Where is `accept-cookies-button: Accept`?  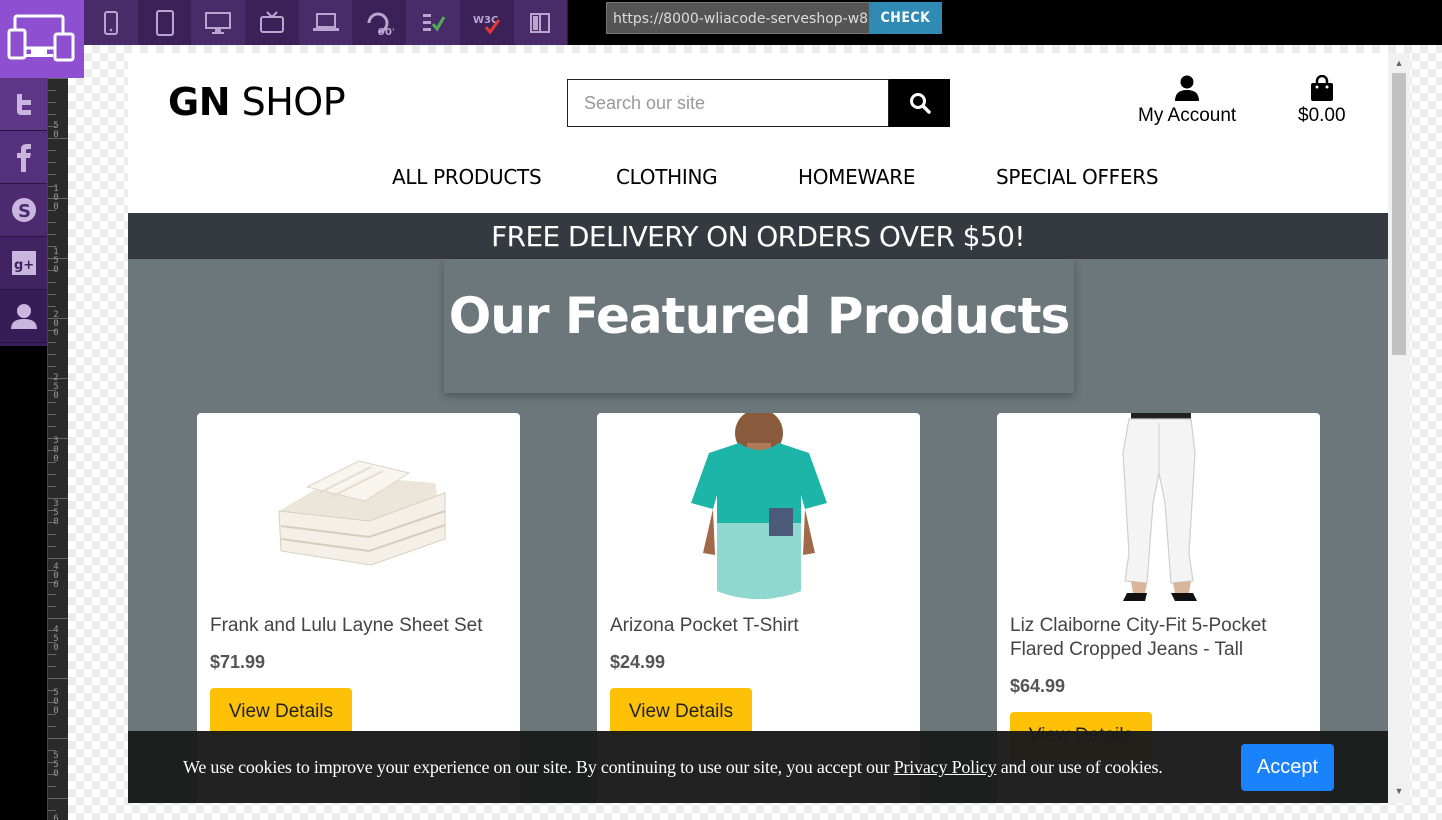
accept-cookies-button: Accept is located at coordinates (1287, 767).